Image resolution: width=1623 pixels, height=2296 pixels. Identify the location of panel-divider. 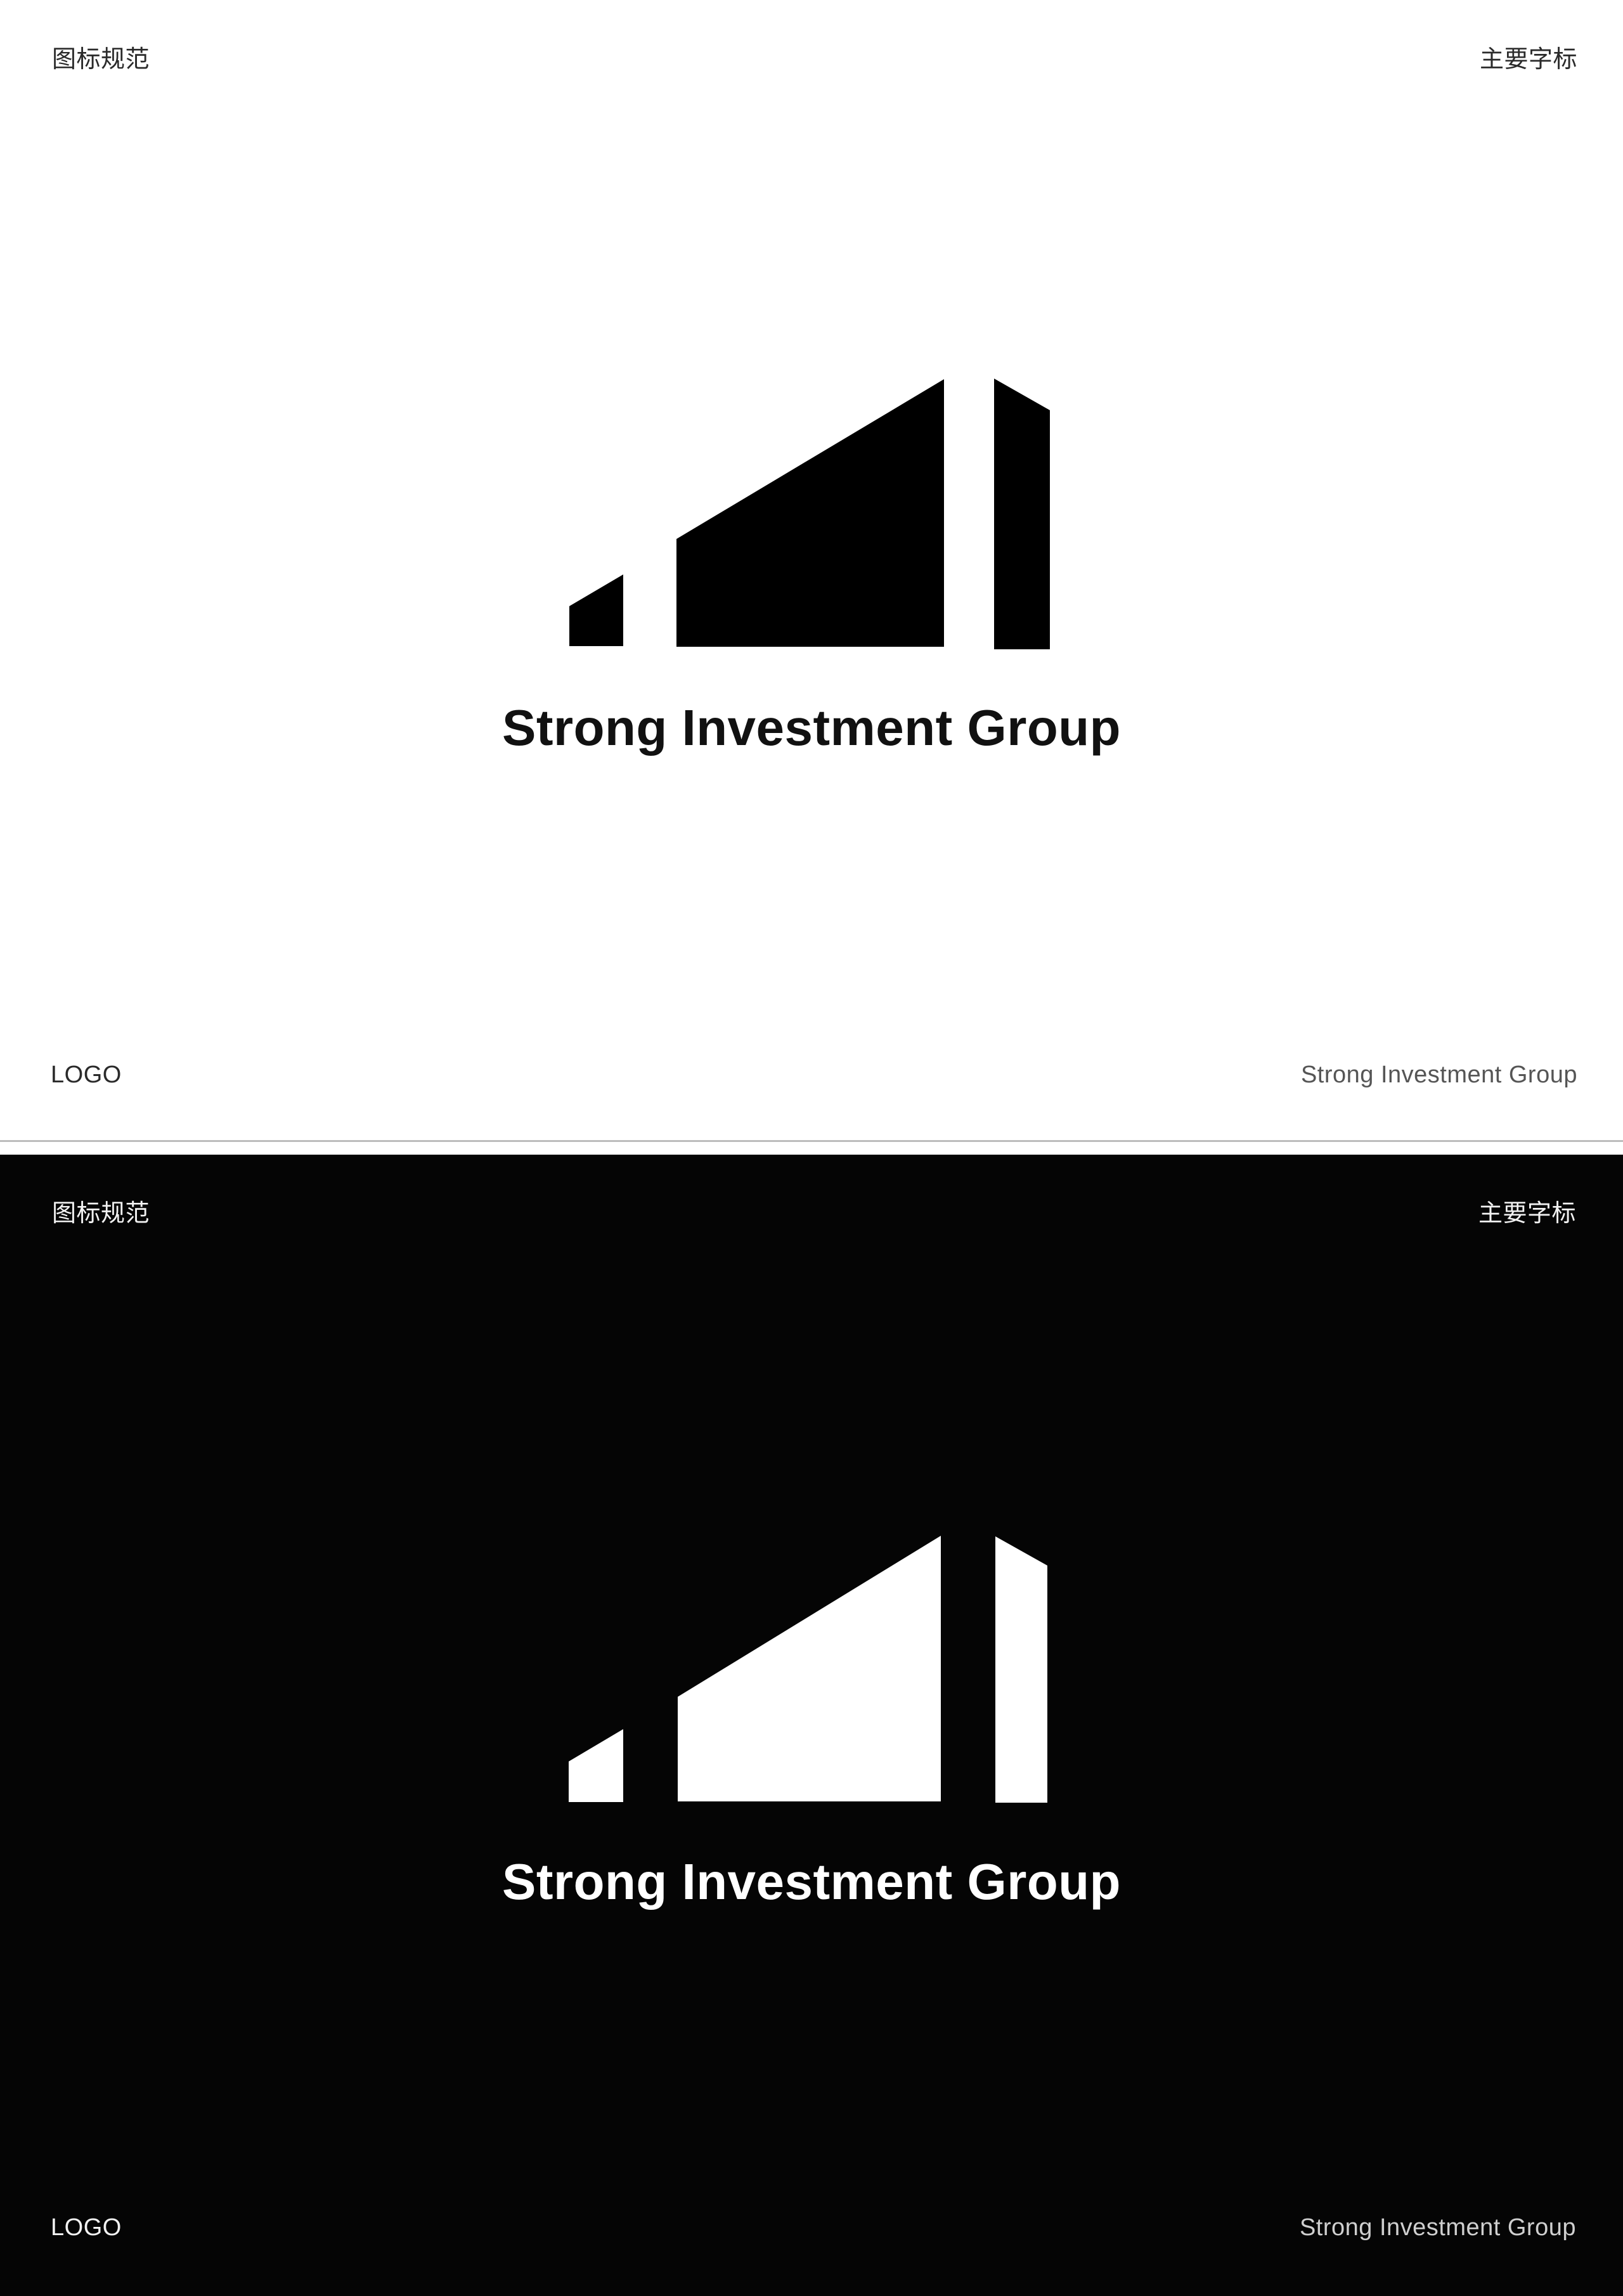
(811, 1141).